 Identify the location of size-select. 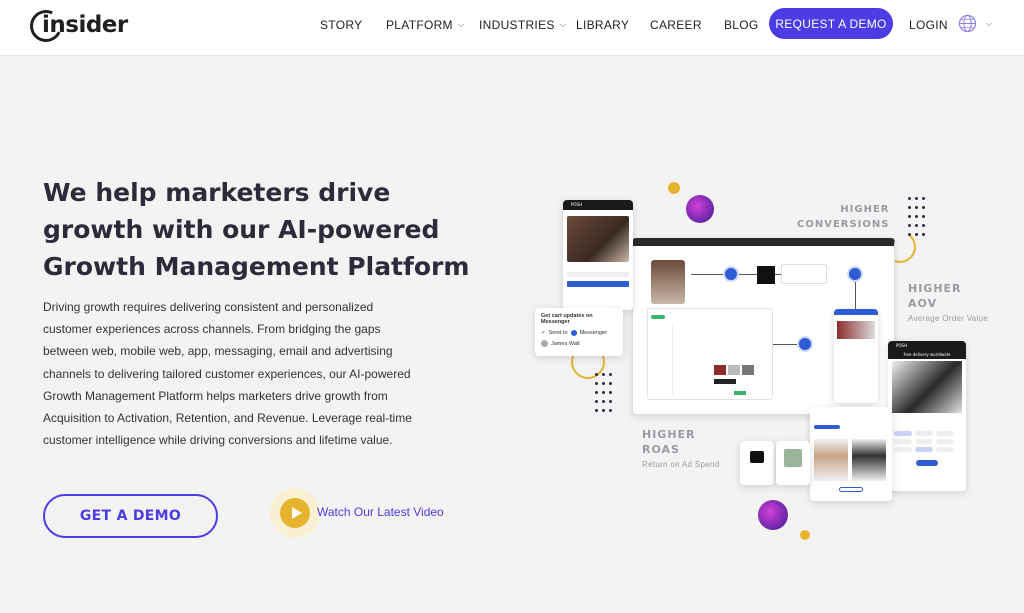
(598, 274).